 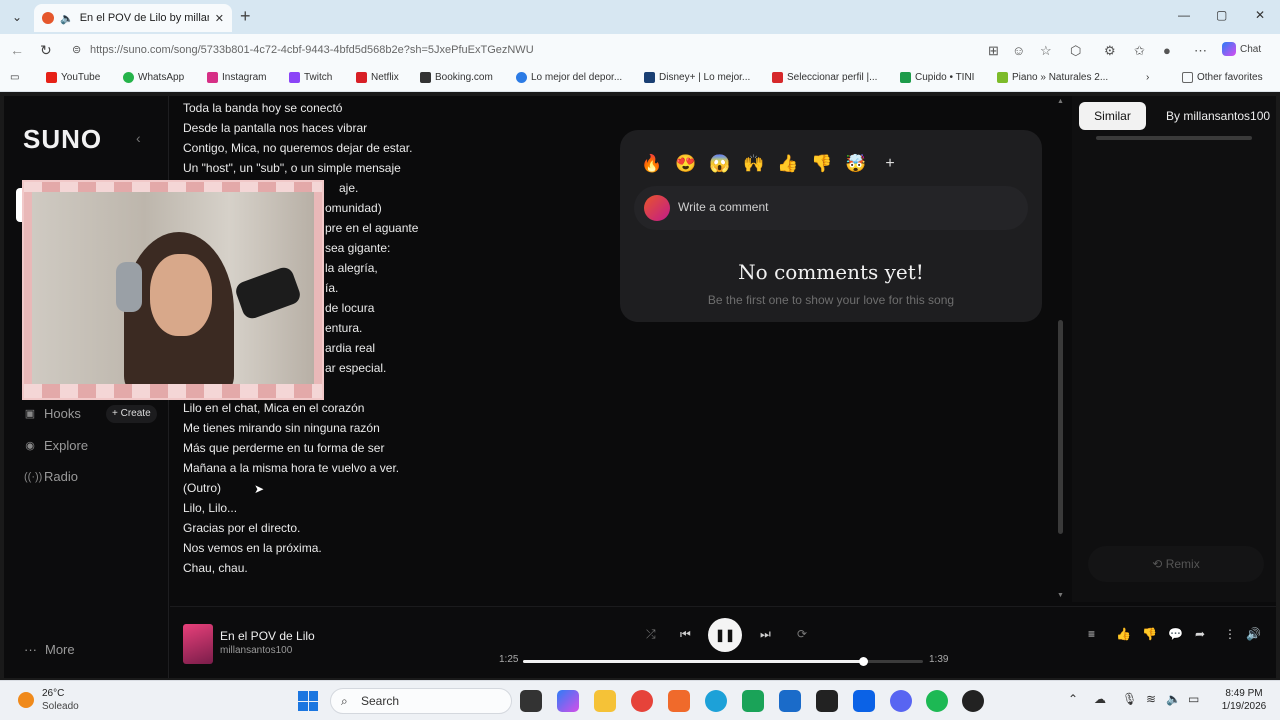 I want to click on file-explorer-icon, so click(x=605, y=701).